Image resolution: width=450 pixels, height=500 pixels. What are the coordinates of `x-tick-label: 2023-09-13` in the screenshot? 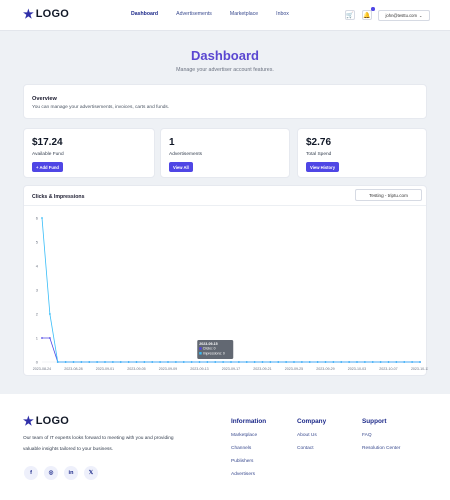 It's located at (199, 369).